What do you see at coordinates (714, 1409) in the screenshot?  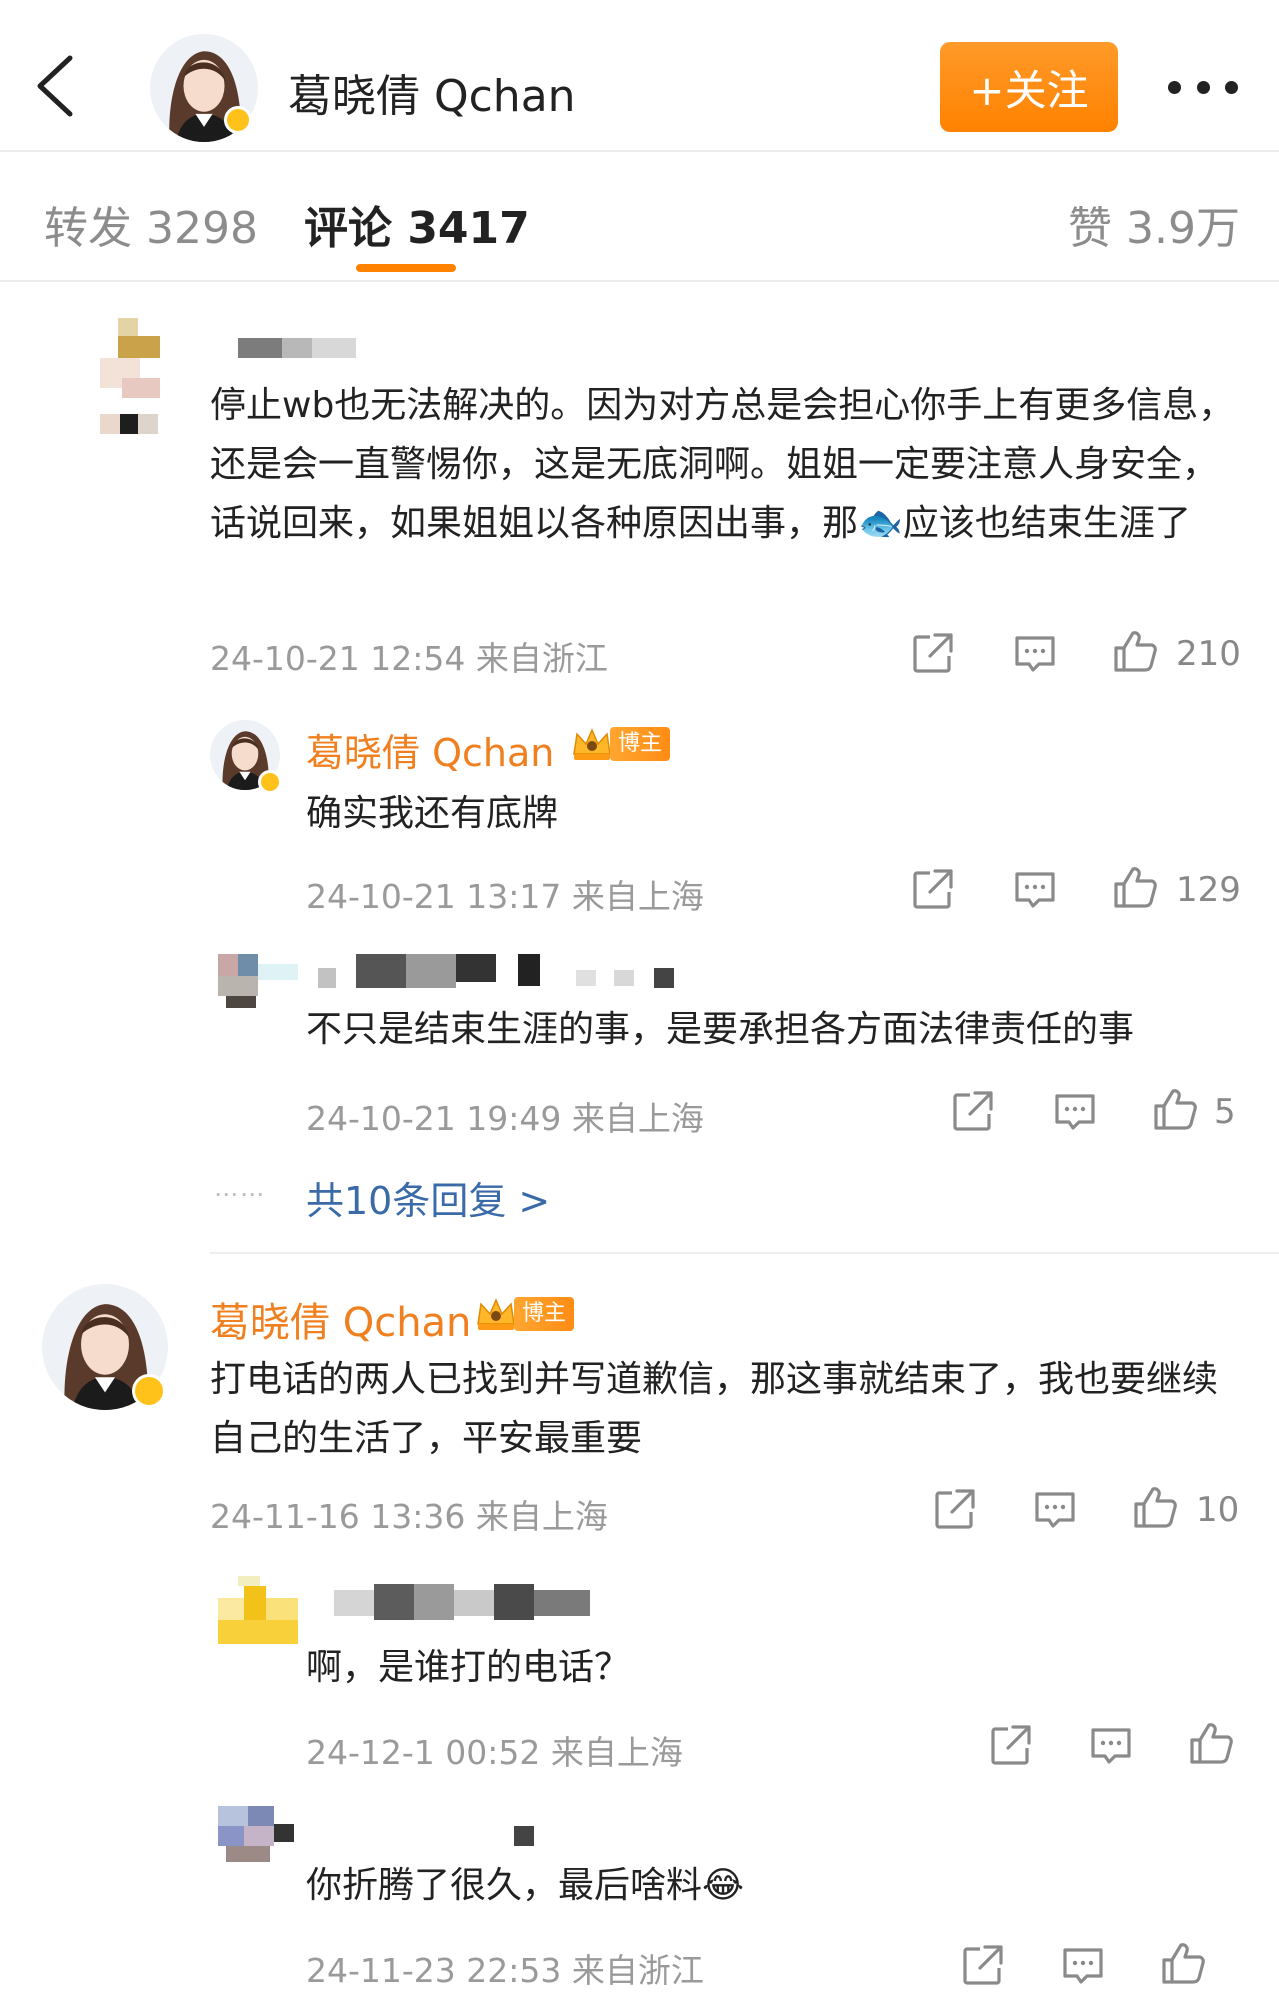 I see `comment-text: 打电话的两人已找到并写道歉信，那这事就结束了，我也要继续自己的生活了，平安最重要` at bounding box center [714, 1409].